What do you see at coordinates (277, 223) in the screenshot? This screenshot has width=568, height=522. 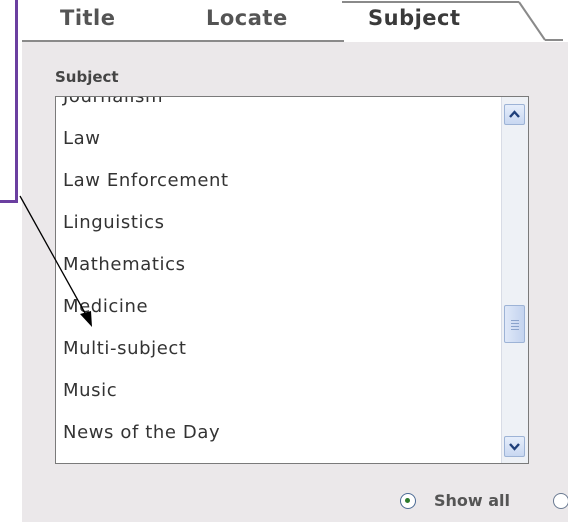 I see `list-item: Linguistics` at bounding box center [277, 223].